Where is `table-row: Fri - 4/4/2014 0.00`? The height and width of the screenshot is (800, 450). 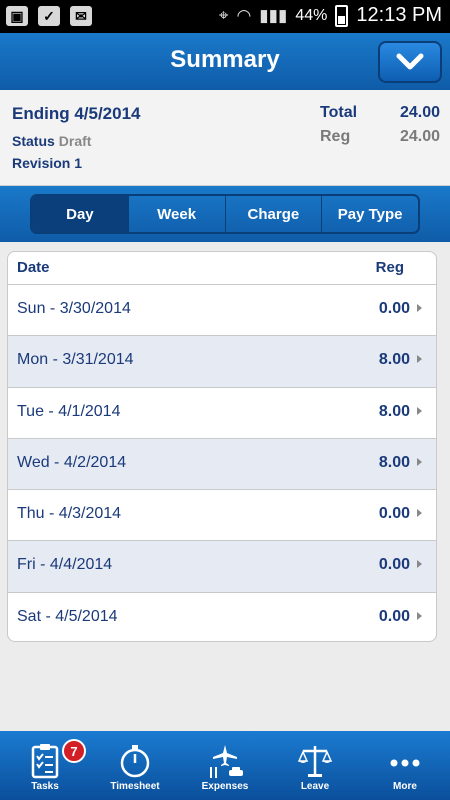 table-row: Fri - 4/4/2014 0.00 is located at coordinates (222, 567).